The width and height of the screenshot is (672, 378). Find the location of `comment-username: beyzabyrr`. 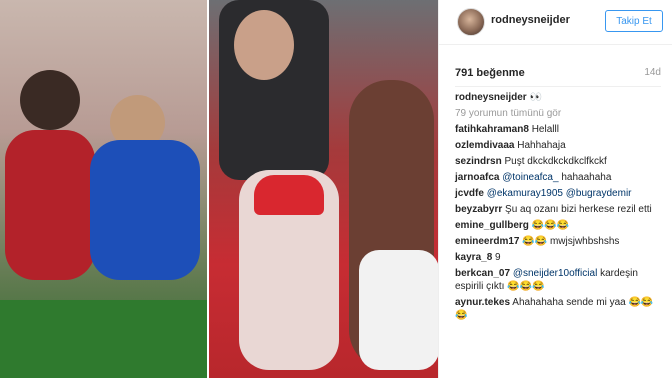

comment-username: beyzabyrr is located at coordinates (478, 209).